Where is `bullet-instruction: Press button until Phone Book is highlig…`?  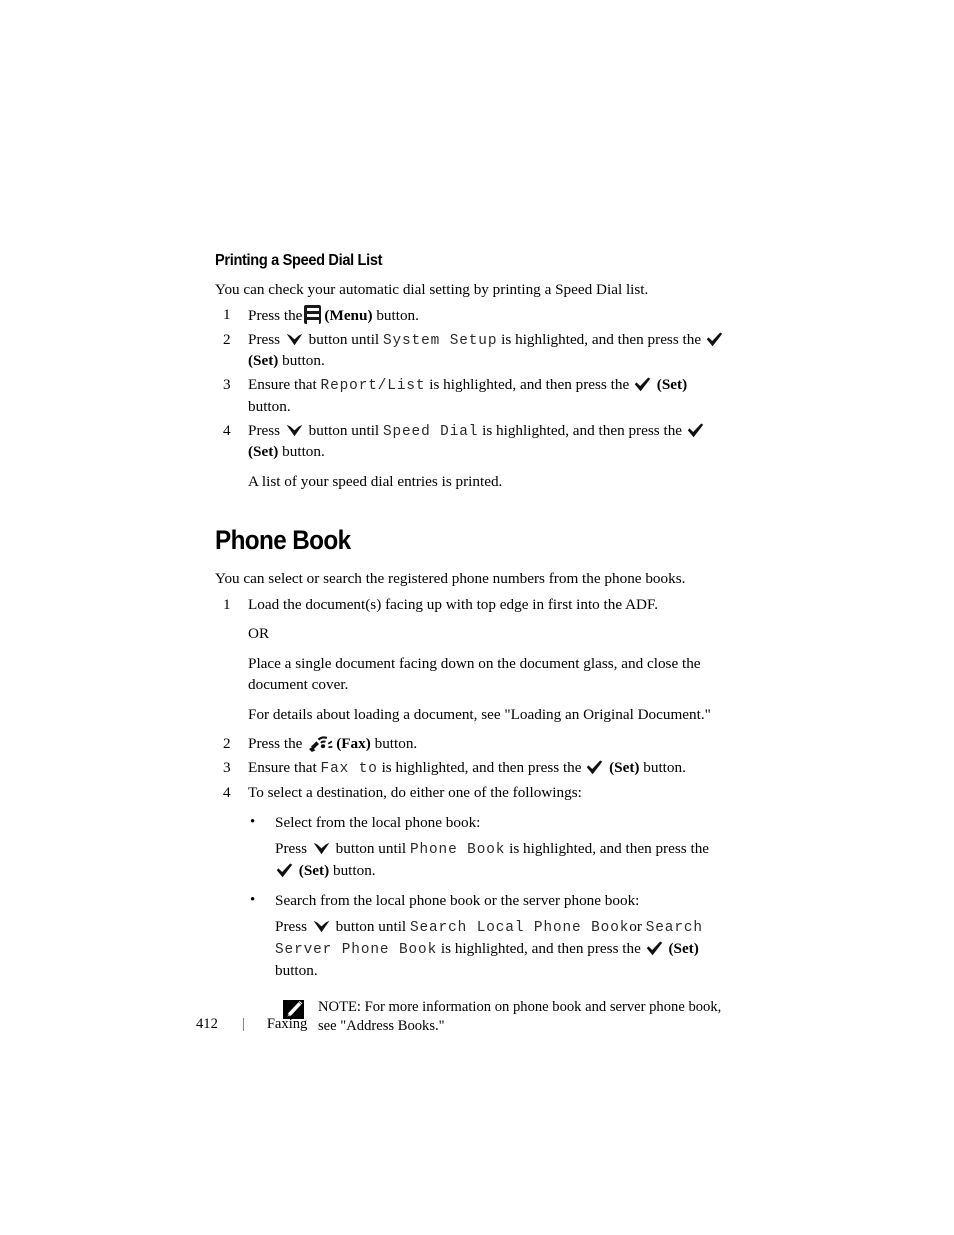
bullet-instruction: Press button until Phone Book is highlig… is located at coordinates (470, 860).